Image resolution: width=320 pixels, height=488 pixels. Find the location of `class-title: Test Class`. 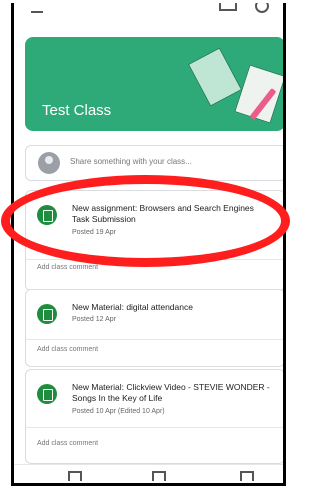

class-title: Test Class is located at coordinates (77, 110).